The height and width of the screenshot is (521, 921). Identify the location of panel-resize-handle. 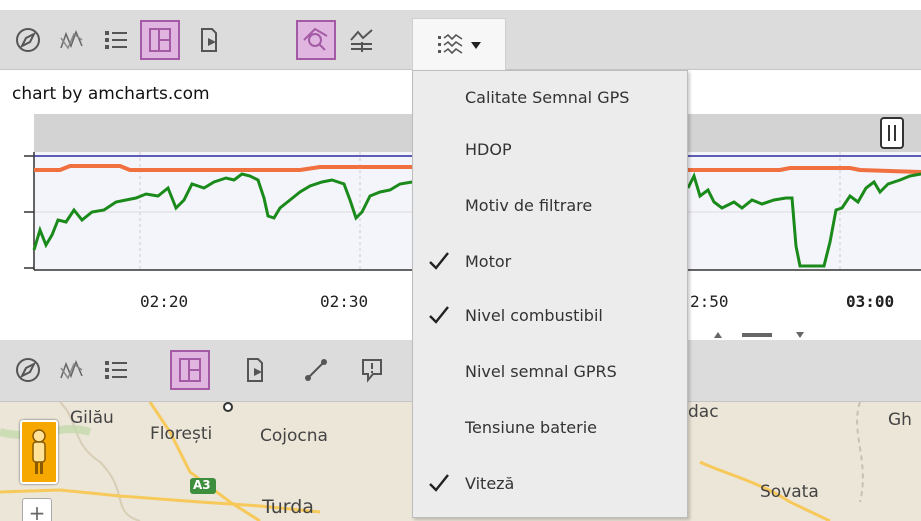
(760, 334).